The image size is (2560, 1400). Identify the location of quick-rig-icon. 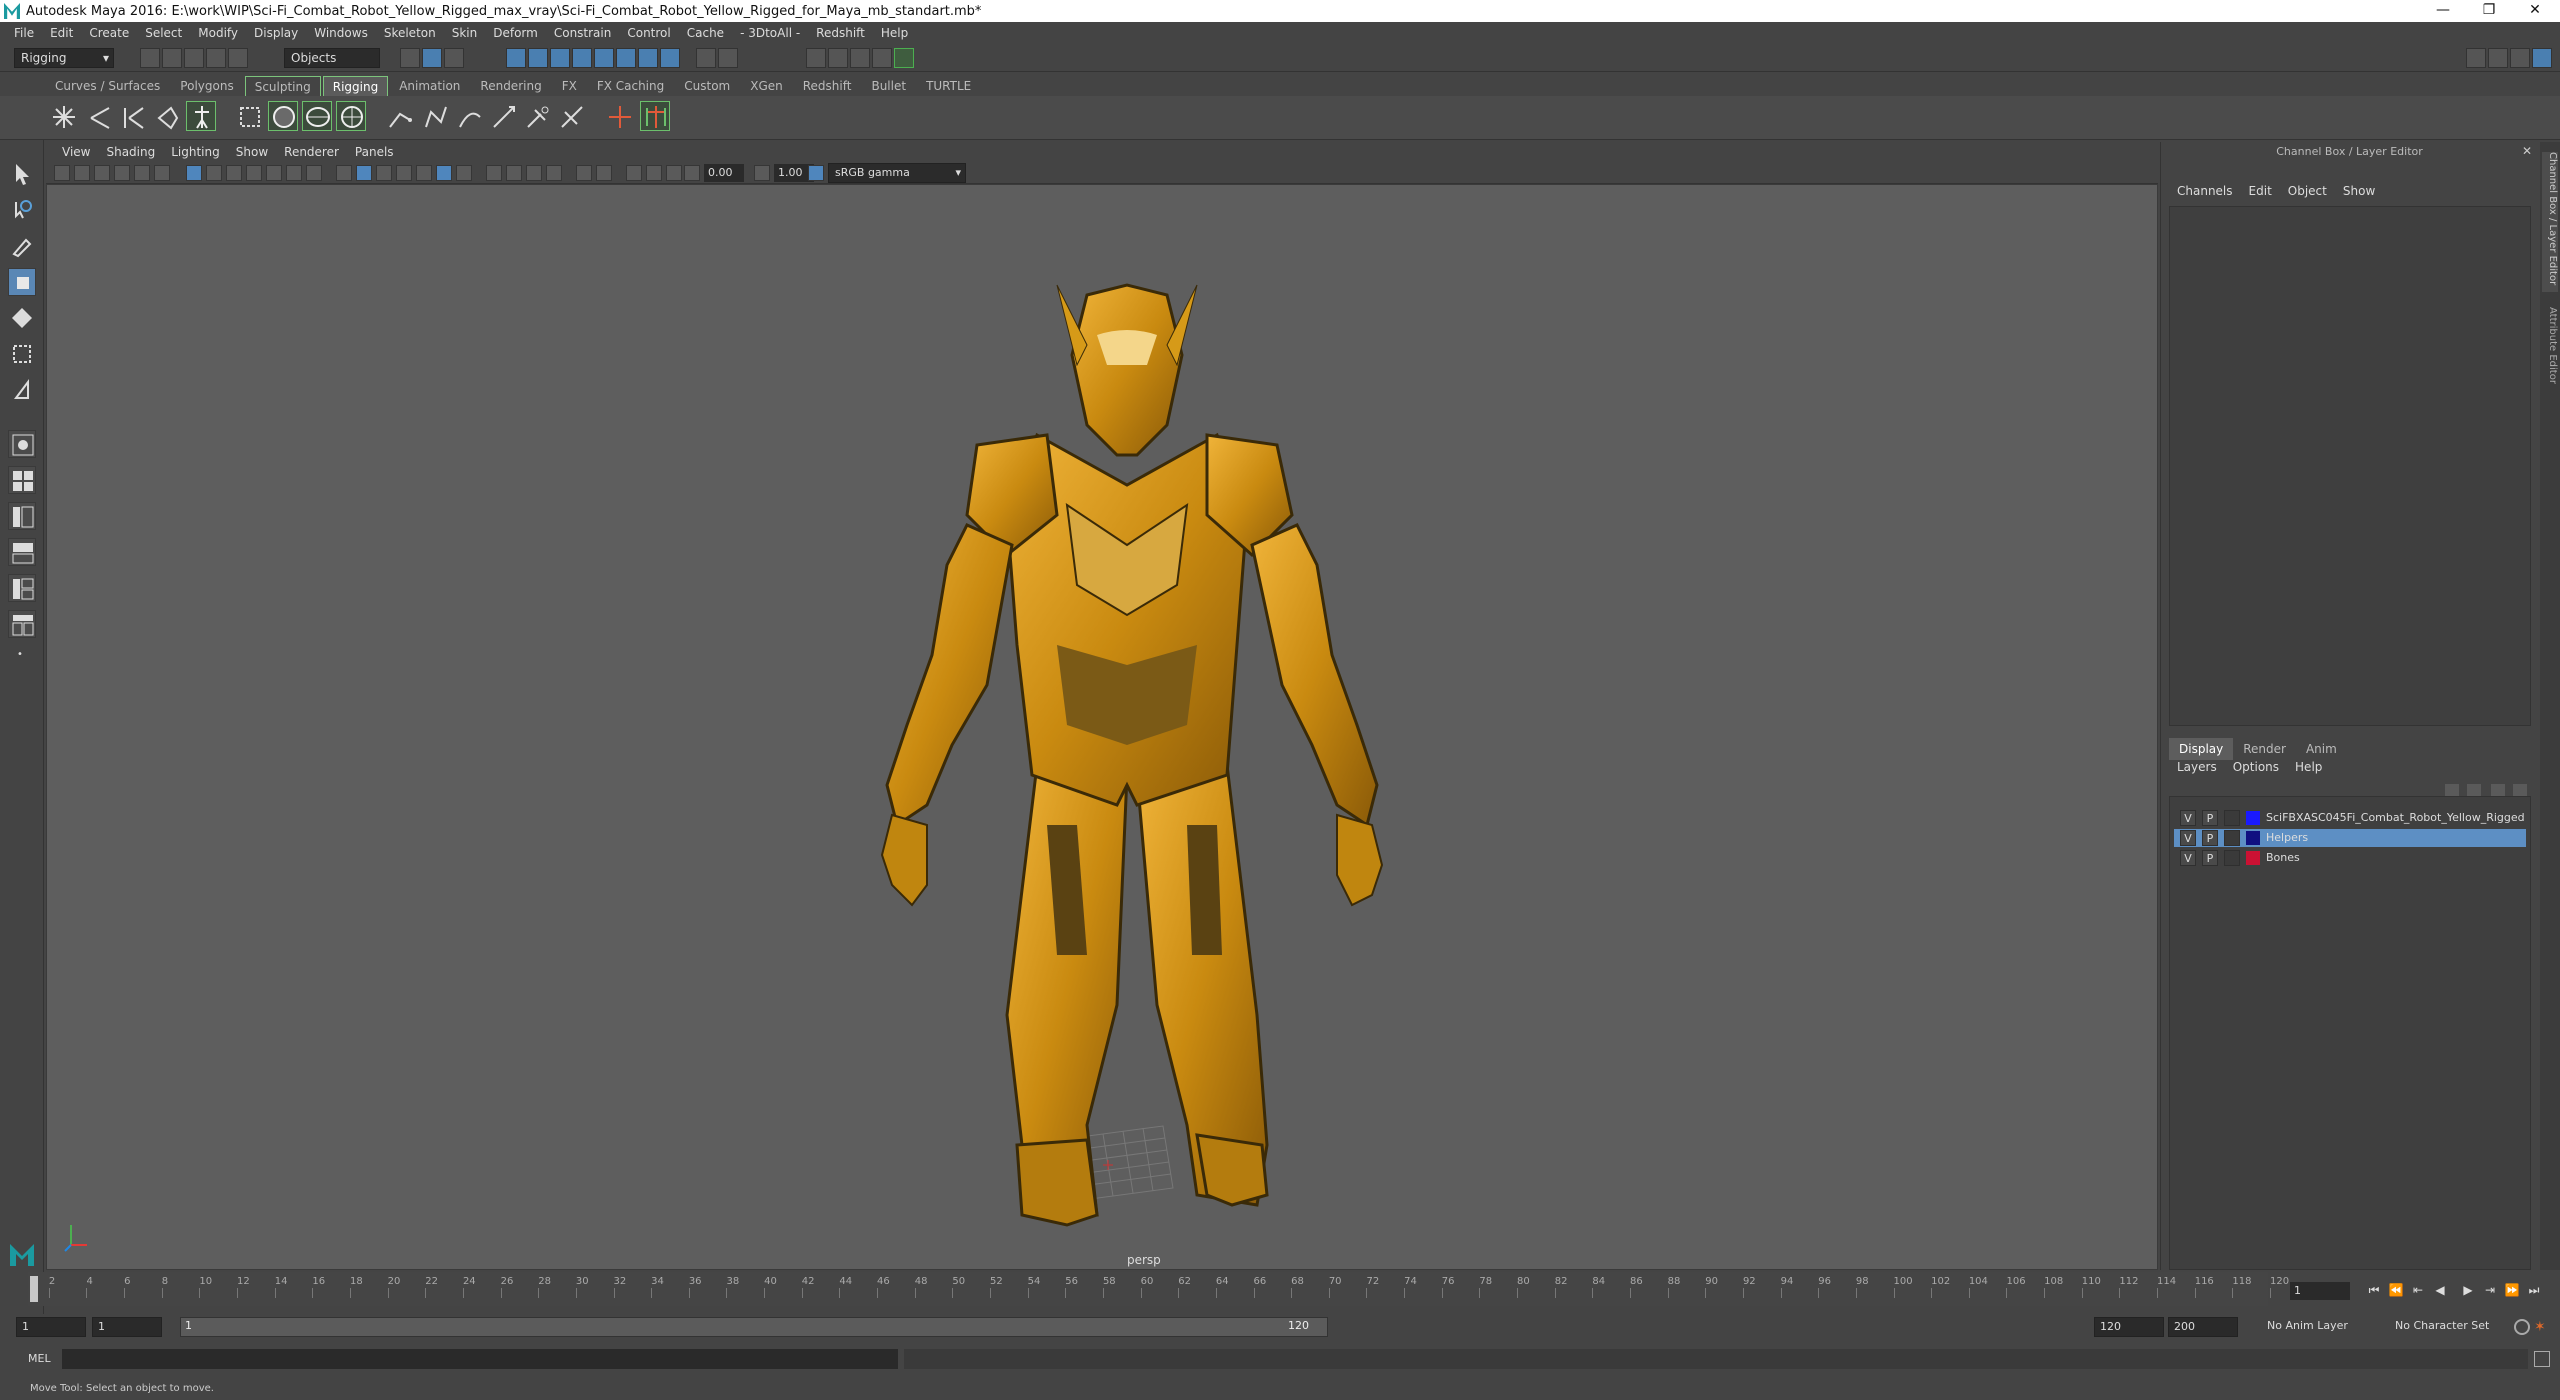
(201, 116).